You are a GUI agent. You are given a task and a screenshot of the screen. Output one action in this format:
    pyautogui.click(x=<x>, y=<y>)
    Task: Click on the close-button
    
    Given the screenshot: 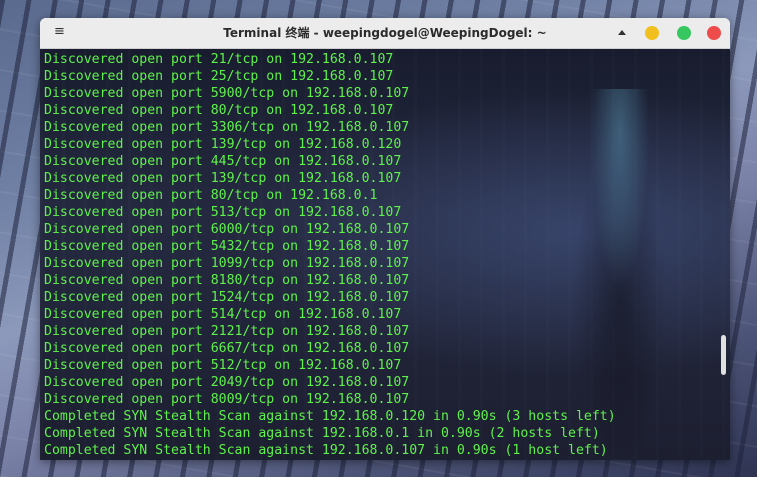 What is the action you would take?
    pyautogui.click(x=714, y=33)
    